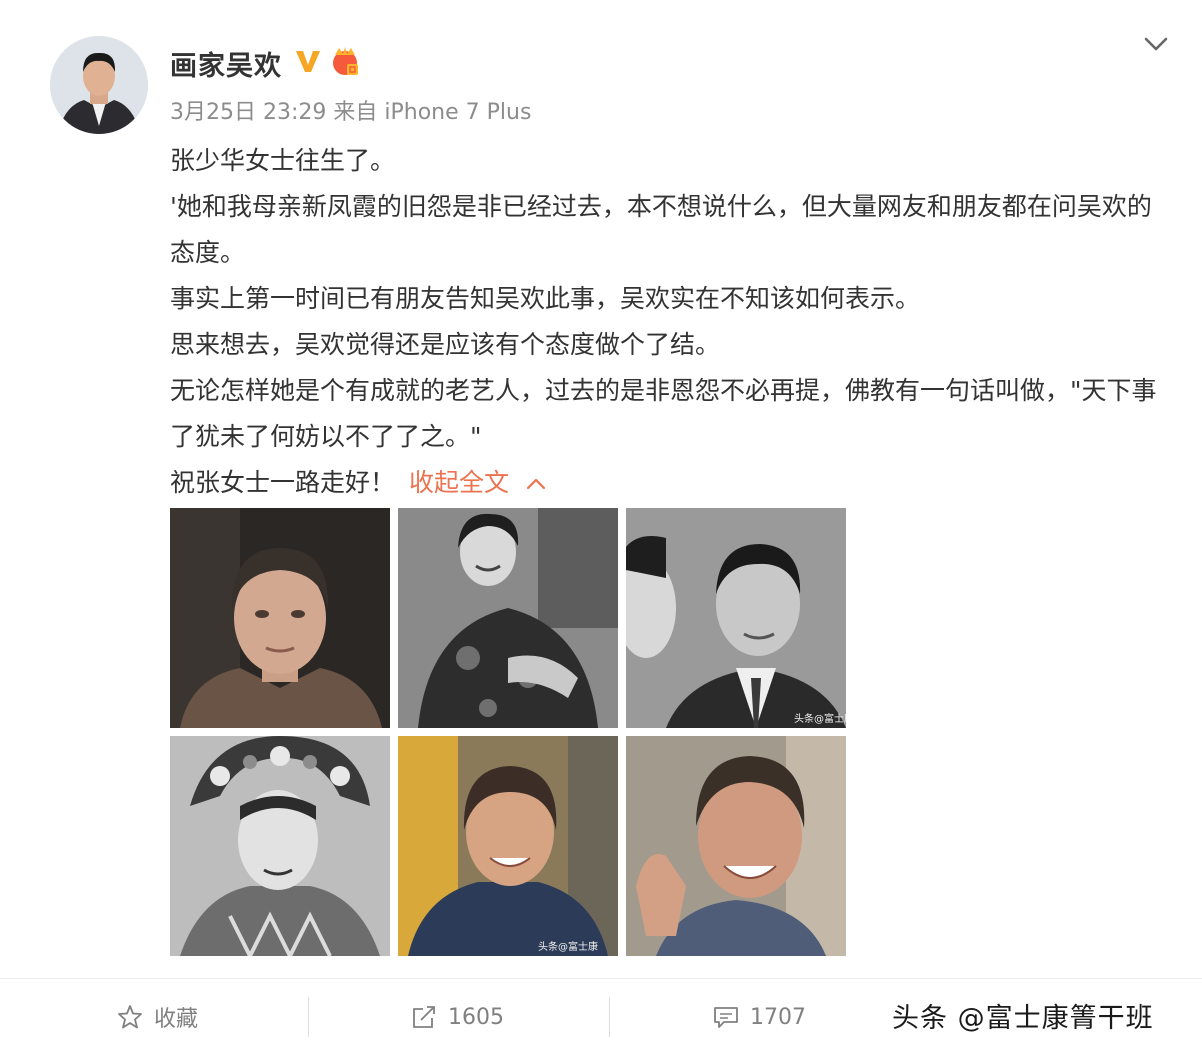 The width and height of the screenshot is (1202, 1060). I want to click on author-name: 画家吴欢, so click(226, 63).